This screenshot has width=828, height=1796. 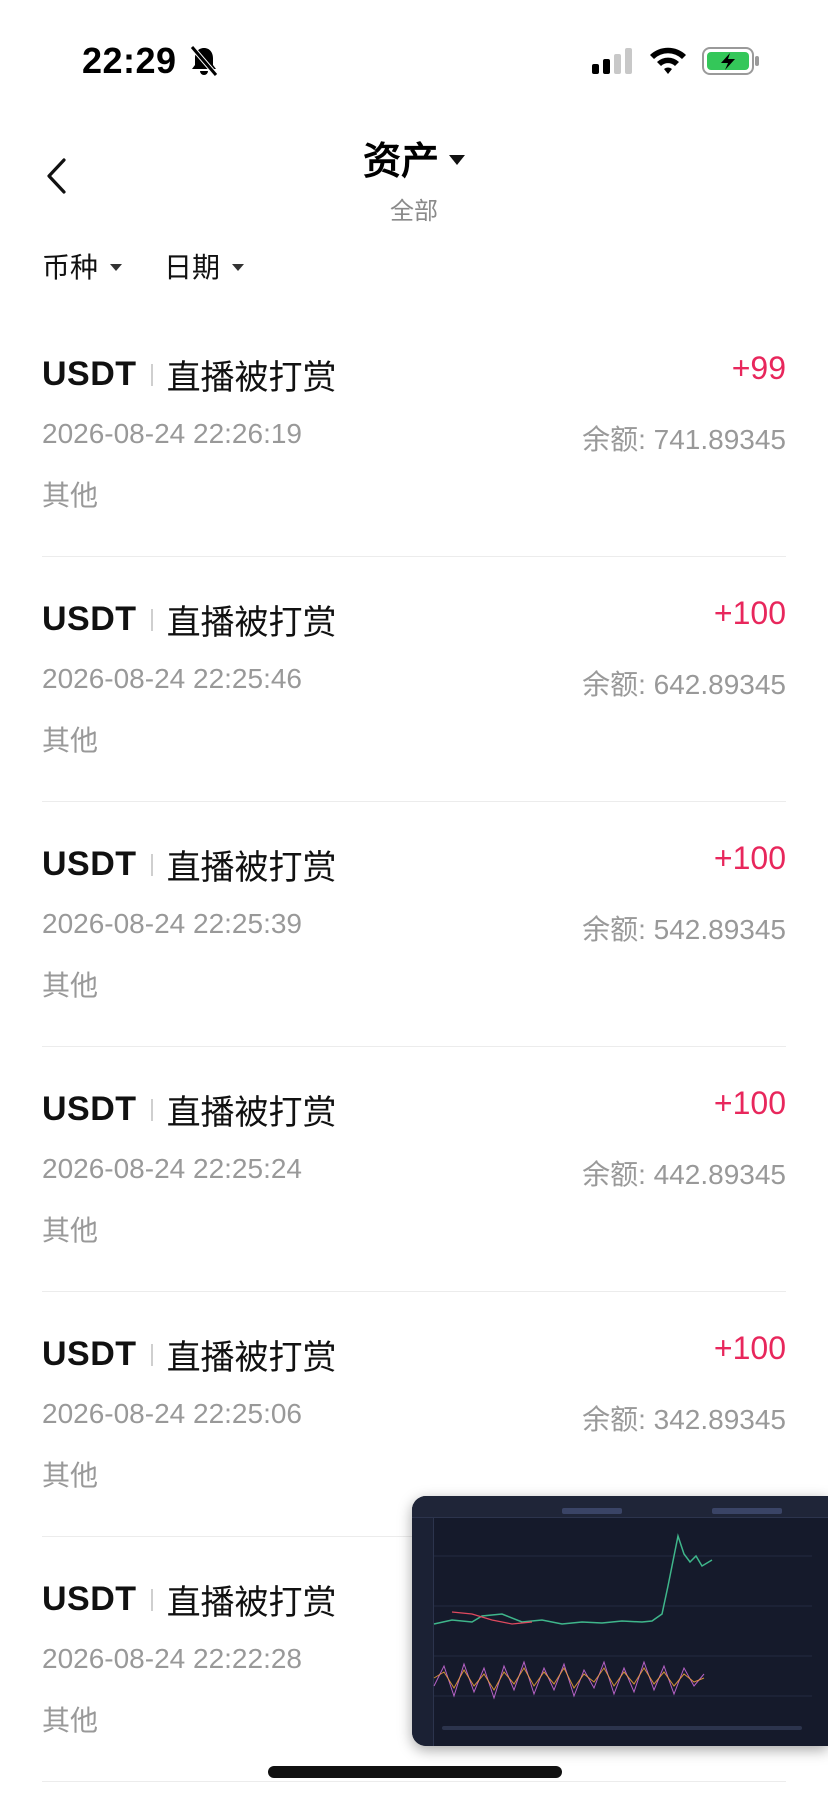 I want to click on header: 资产 全部, so click(x=414, y=175).